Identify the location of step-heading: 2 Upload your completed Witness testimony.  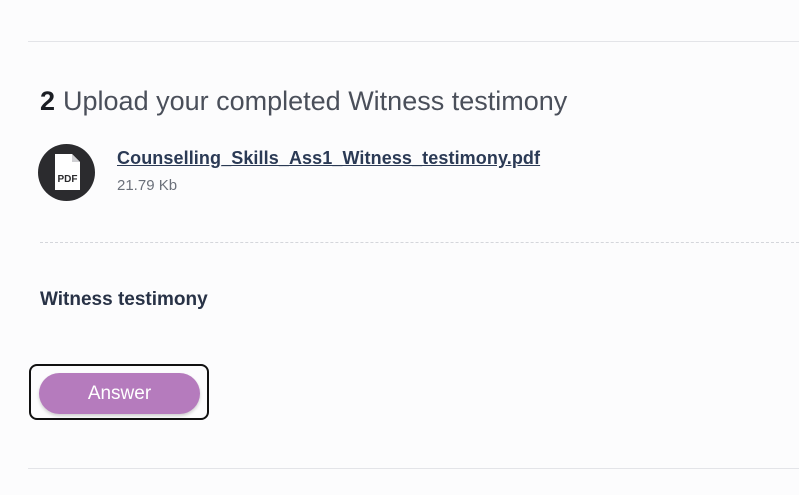
(303, 101).